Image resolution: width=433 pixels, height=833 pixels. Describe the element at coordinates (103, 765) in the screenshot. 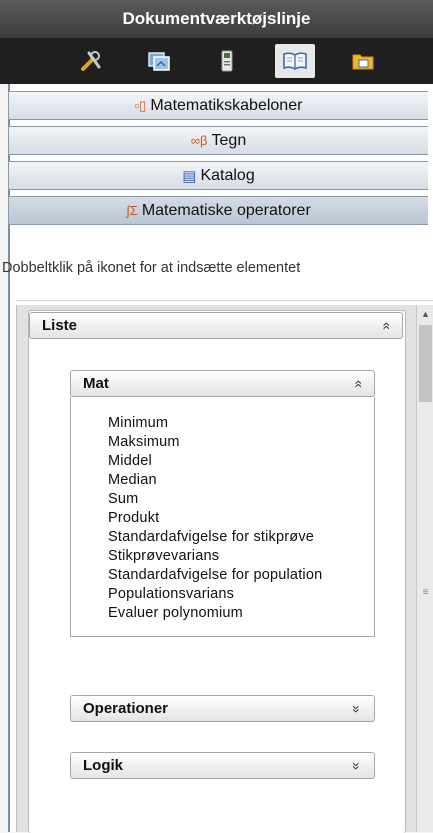

I see `logik-section-title: Logik` at that location.